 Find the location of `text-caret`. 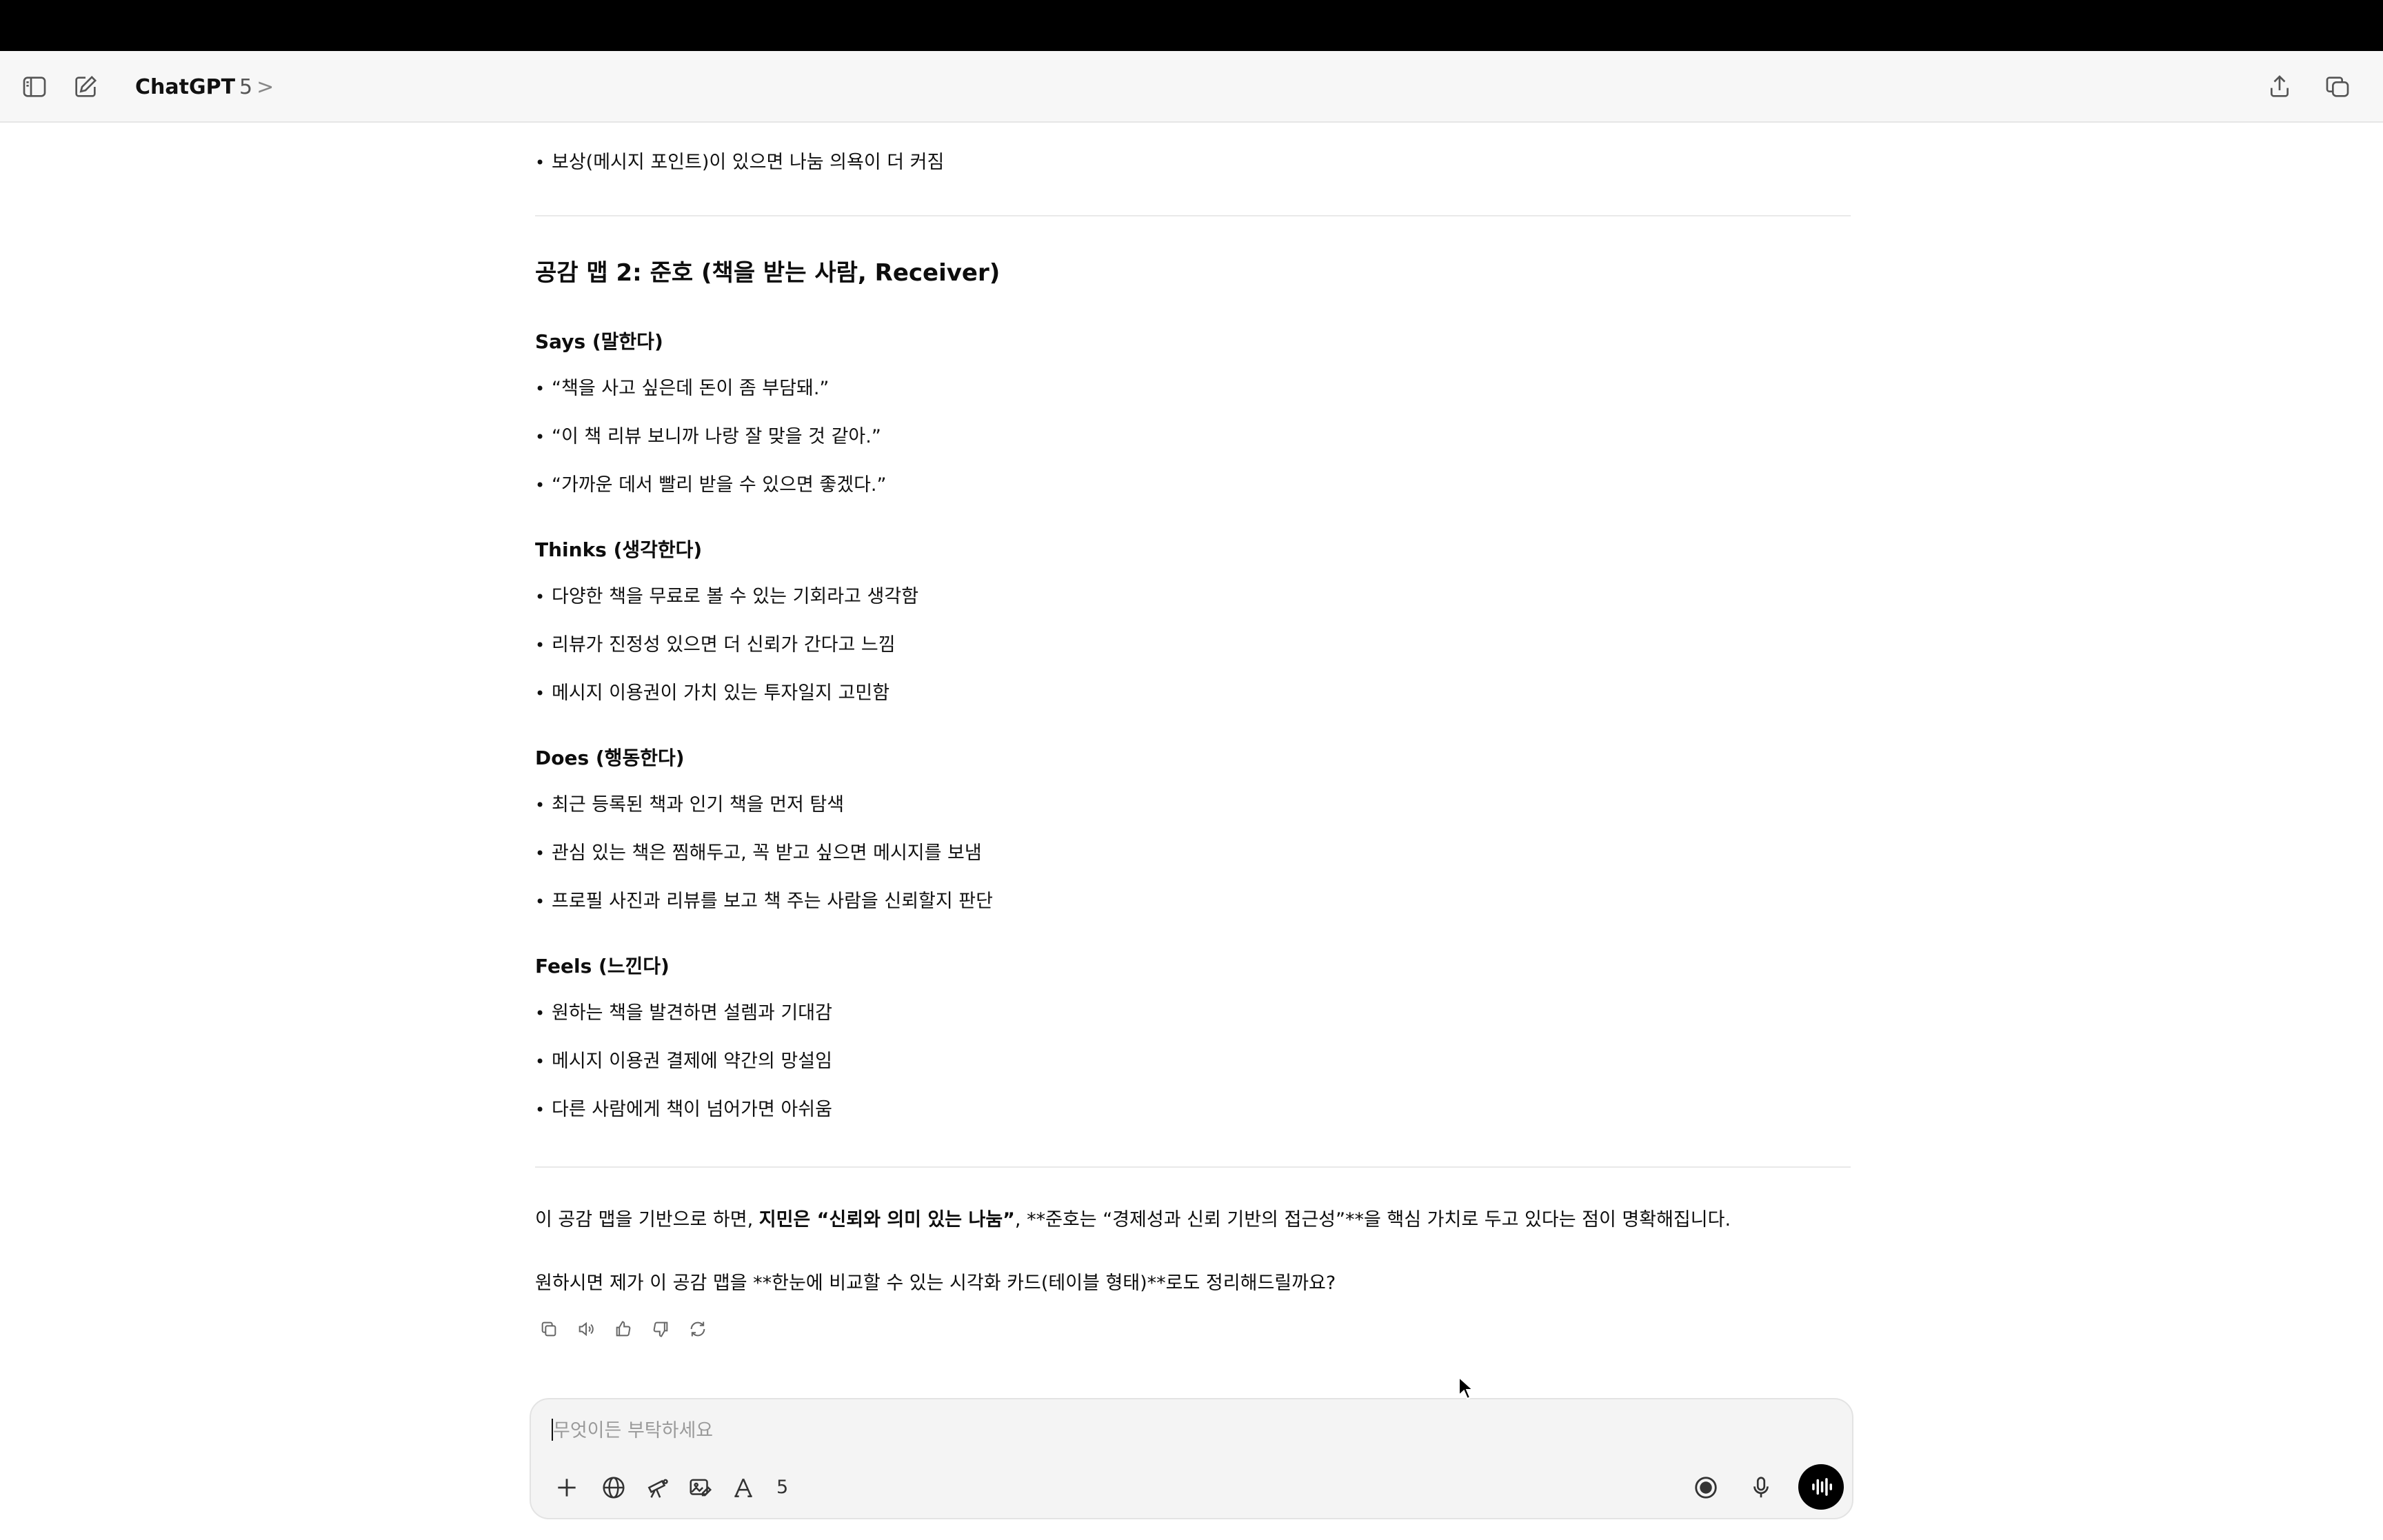

text-caret is located at coordinates (552, 1430).